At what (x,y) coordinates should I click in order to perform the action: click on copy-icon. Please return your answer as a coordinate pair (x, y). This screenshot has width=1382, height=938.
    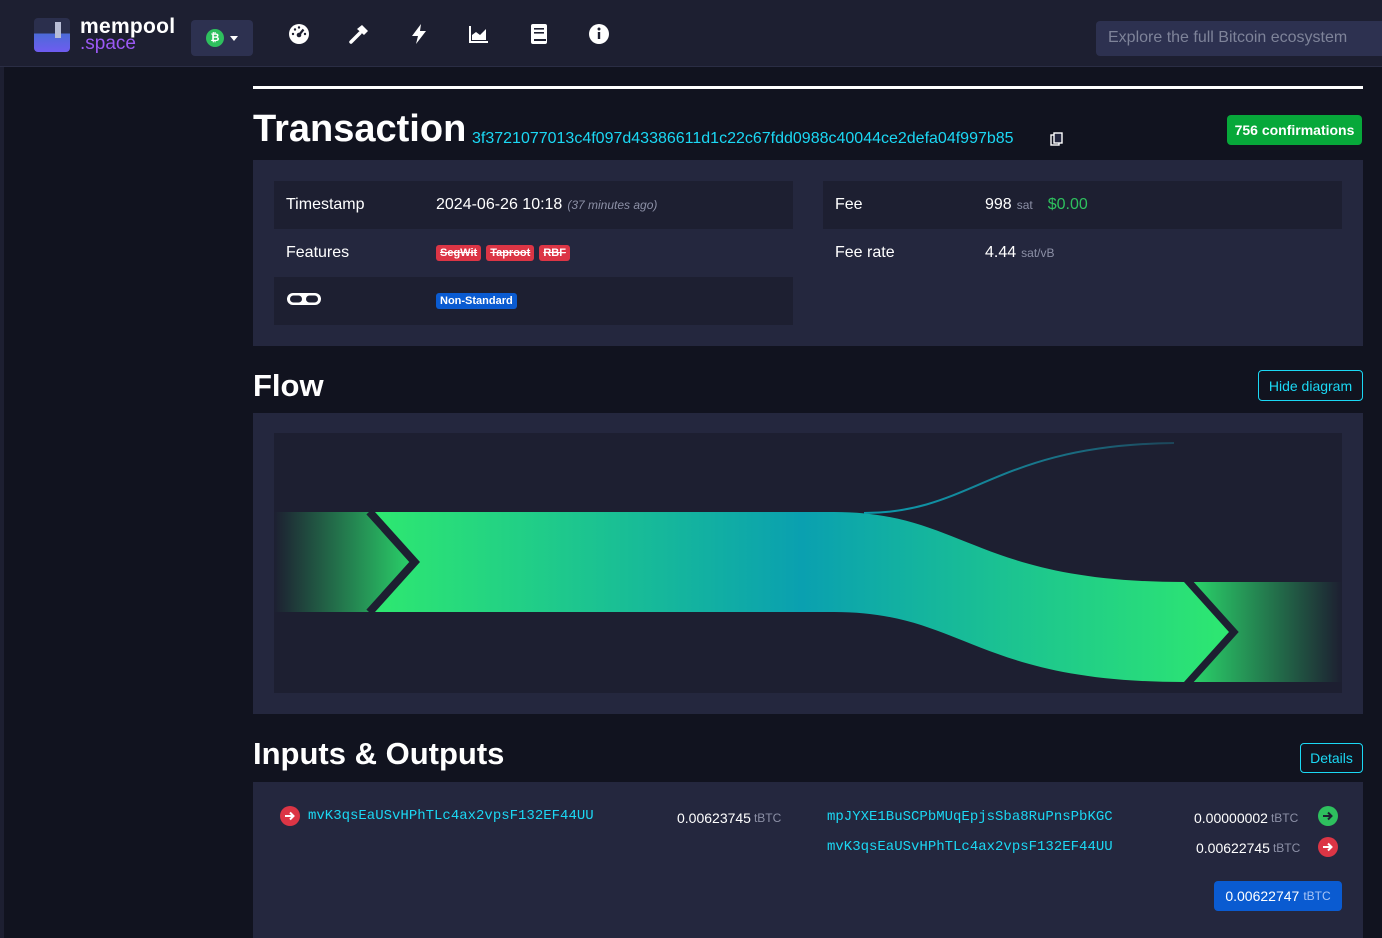
    Looking at the image, I should click on (1057, 139).